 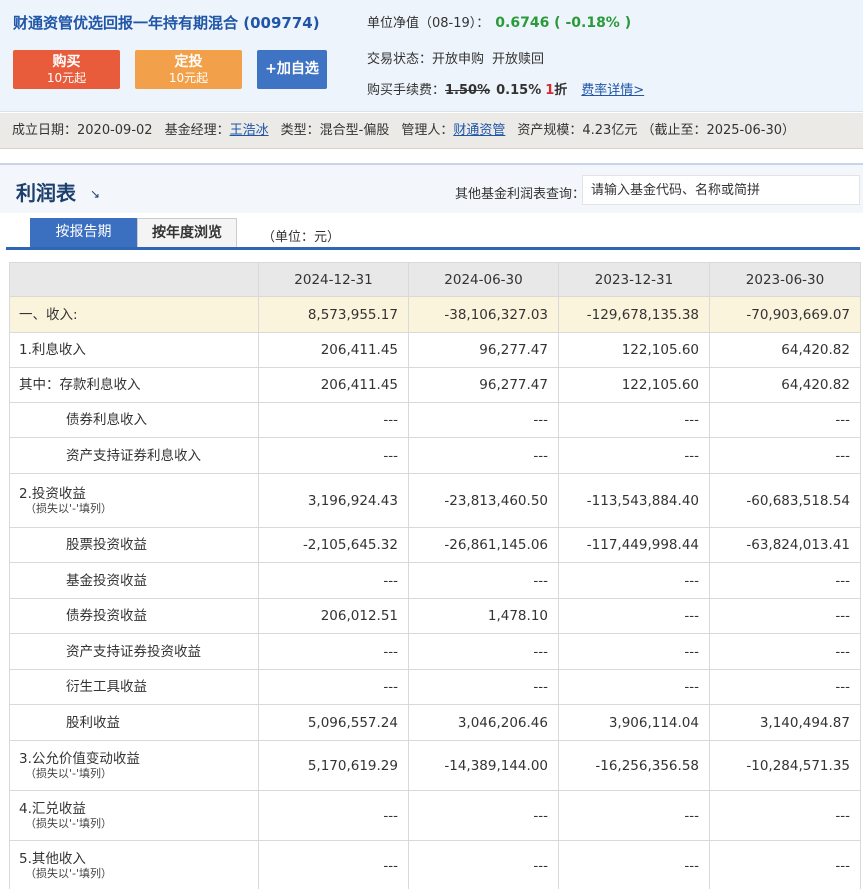 I want to click on fund-search-input, so click(x=721, y=190).